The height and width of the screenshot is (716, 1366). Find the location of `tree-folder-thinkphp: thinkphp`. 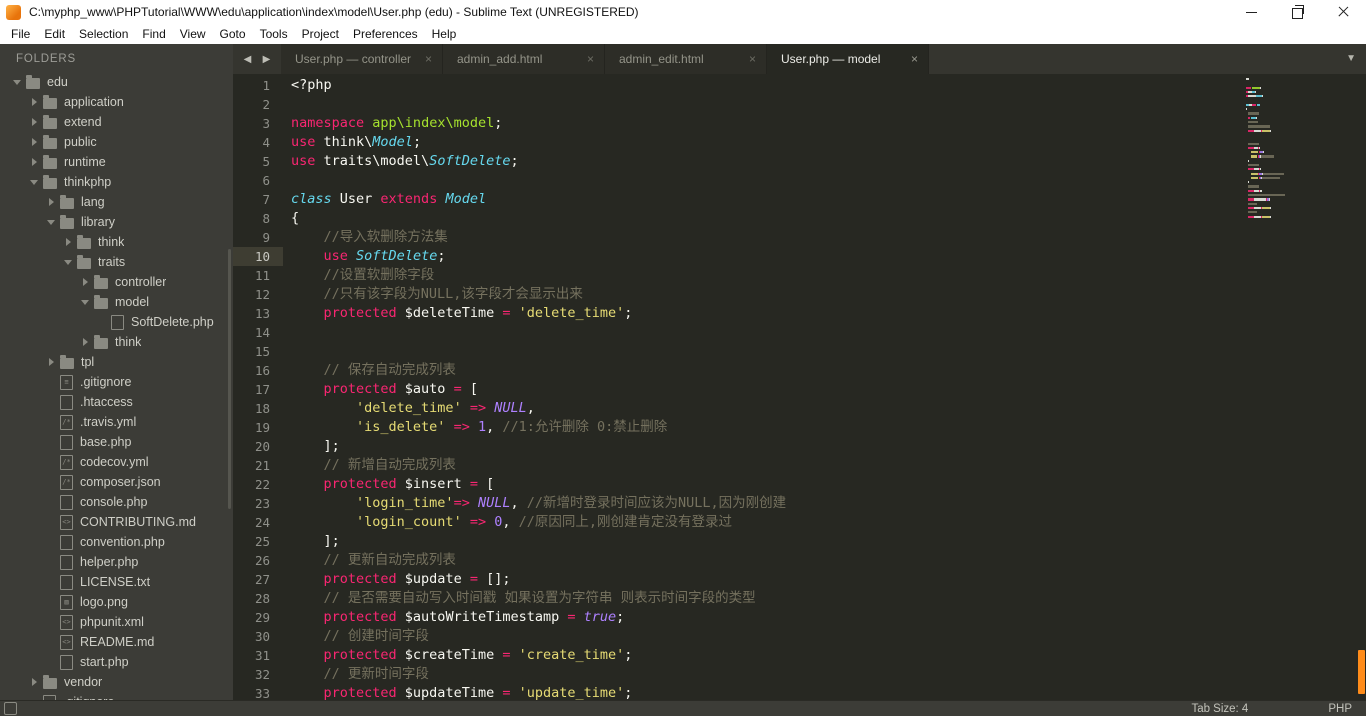

tree-folder-thinkphp: thinkphp is located at coordinates (116, 182).